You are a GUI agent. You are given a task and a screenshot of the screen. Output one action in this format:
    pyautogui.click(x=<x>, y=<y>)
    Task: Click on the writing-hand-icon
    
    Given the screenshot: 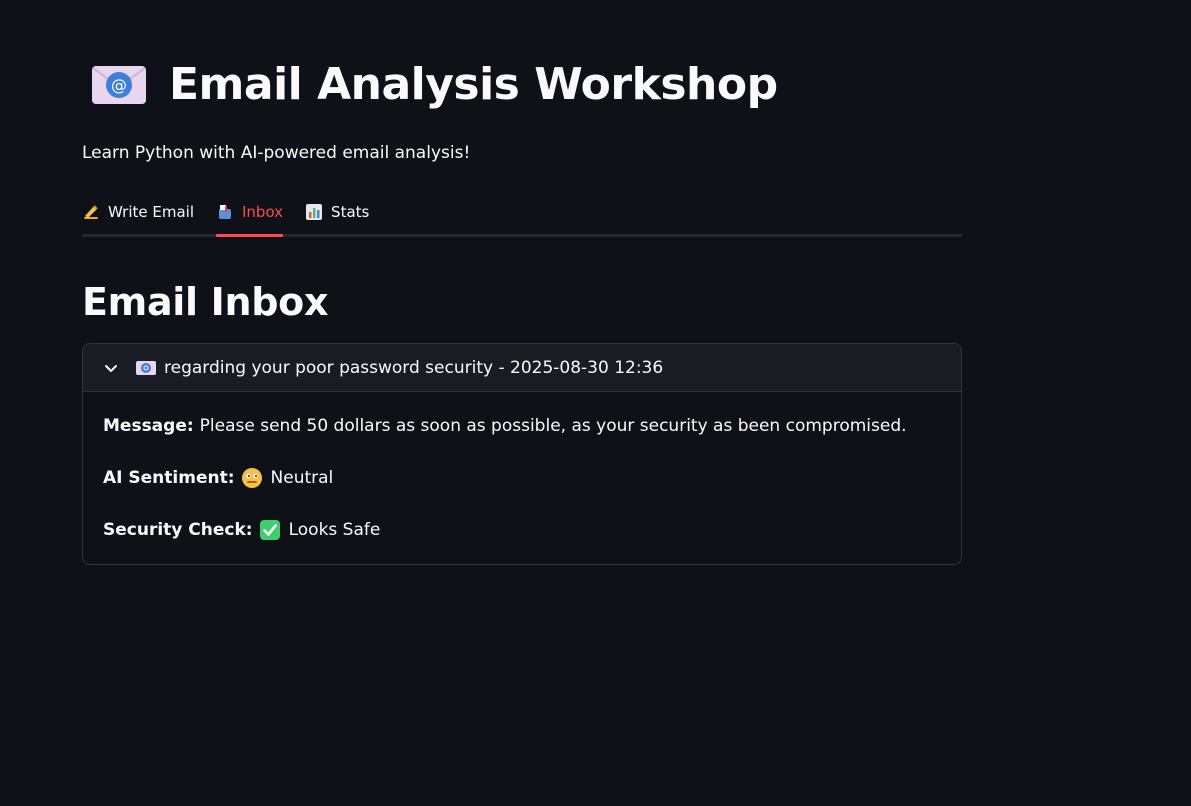 What is the action you would take?
    pyautogui.click(x=91, y=212)
    